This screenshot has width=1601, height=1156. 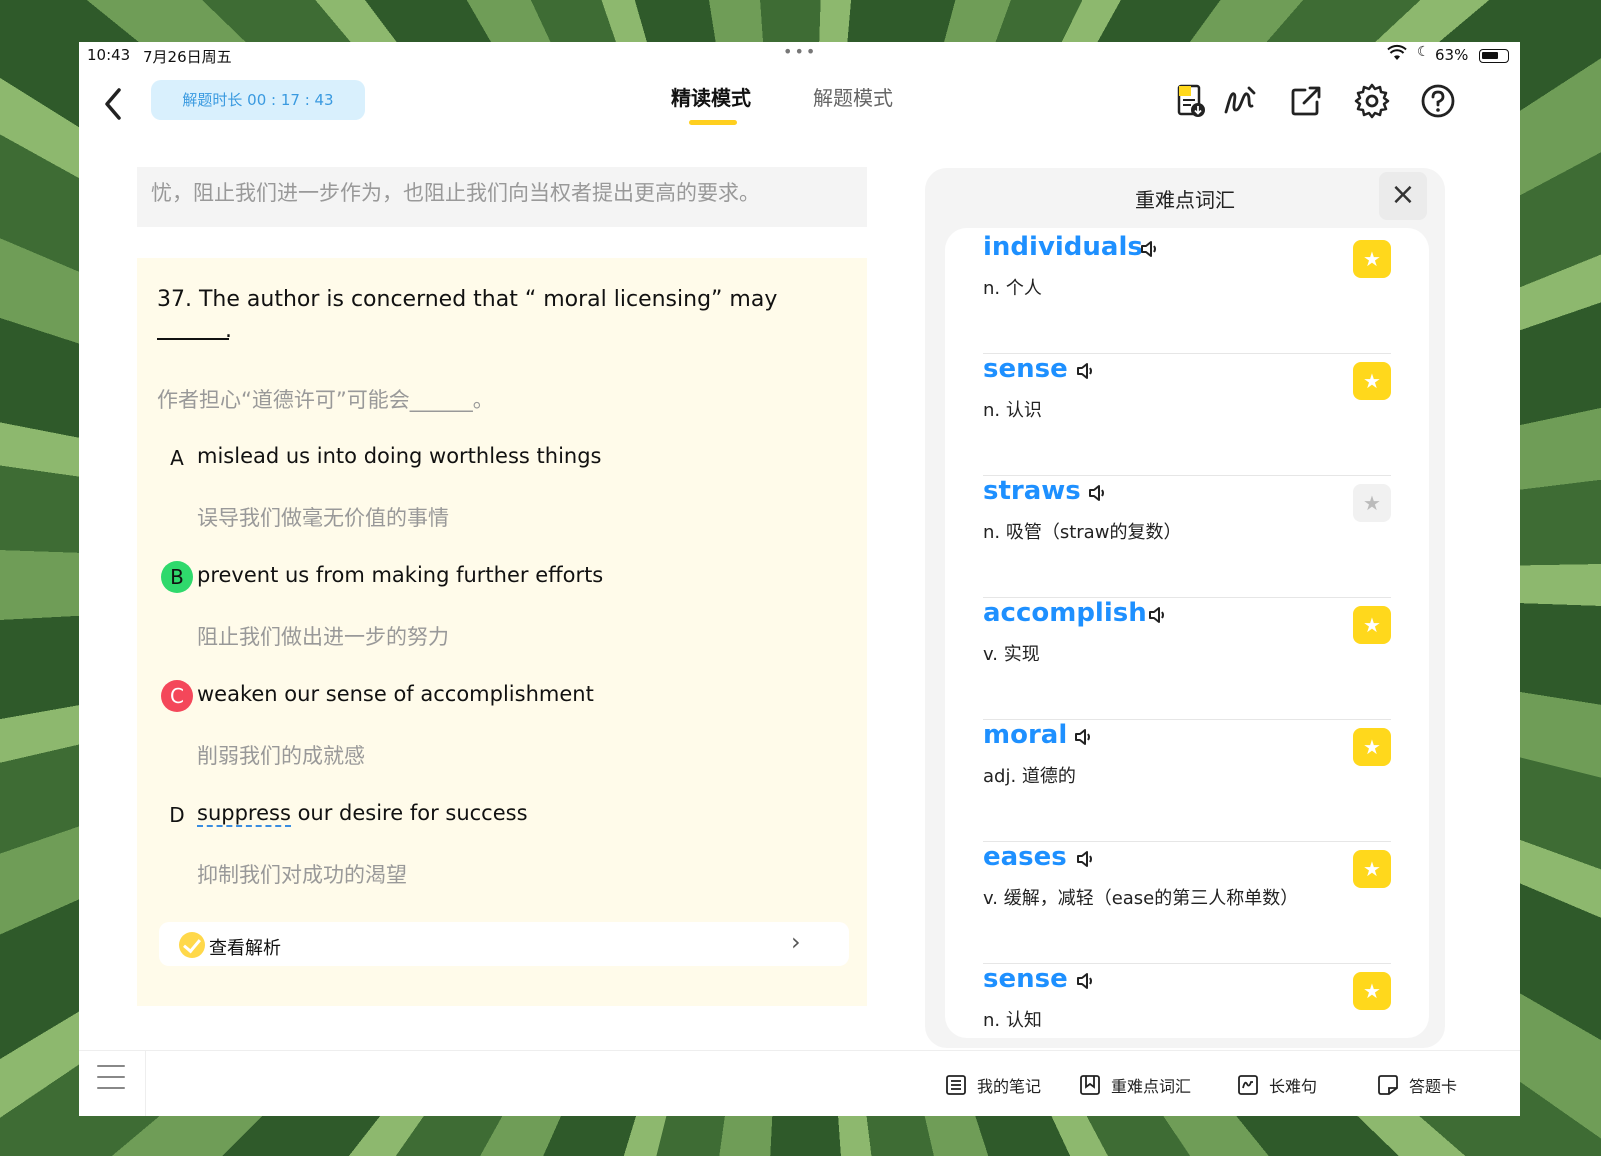 What do you see at coordinates (323, 637) in the screenshot?
I see `option-b-translation: 阻止我们做出进一步的努力` at bounding box center [323, 637].